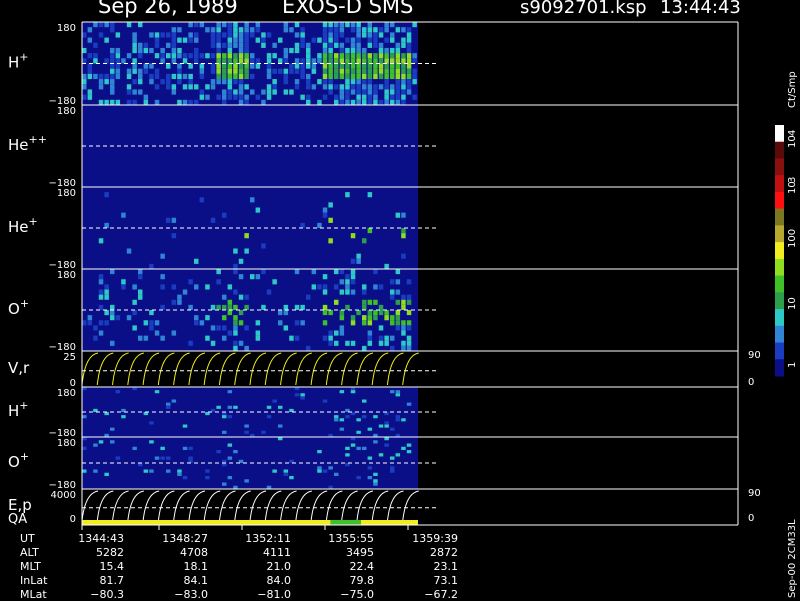 This screenshot has height=601, width=800. What do you see at coordinates (351, 538) in the screenshot?
I see `ephemeris-cell: 1355:55` at bounding box center [351, 538].